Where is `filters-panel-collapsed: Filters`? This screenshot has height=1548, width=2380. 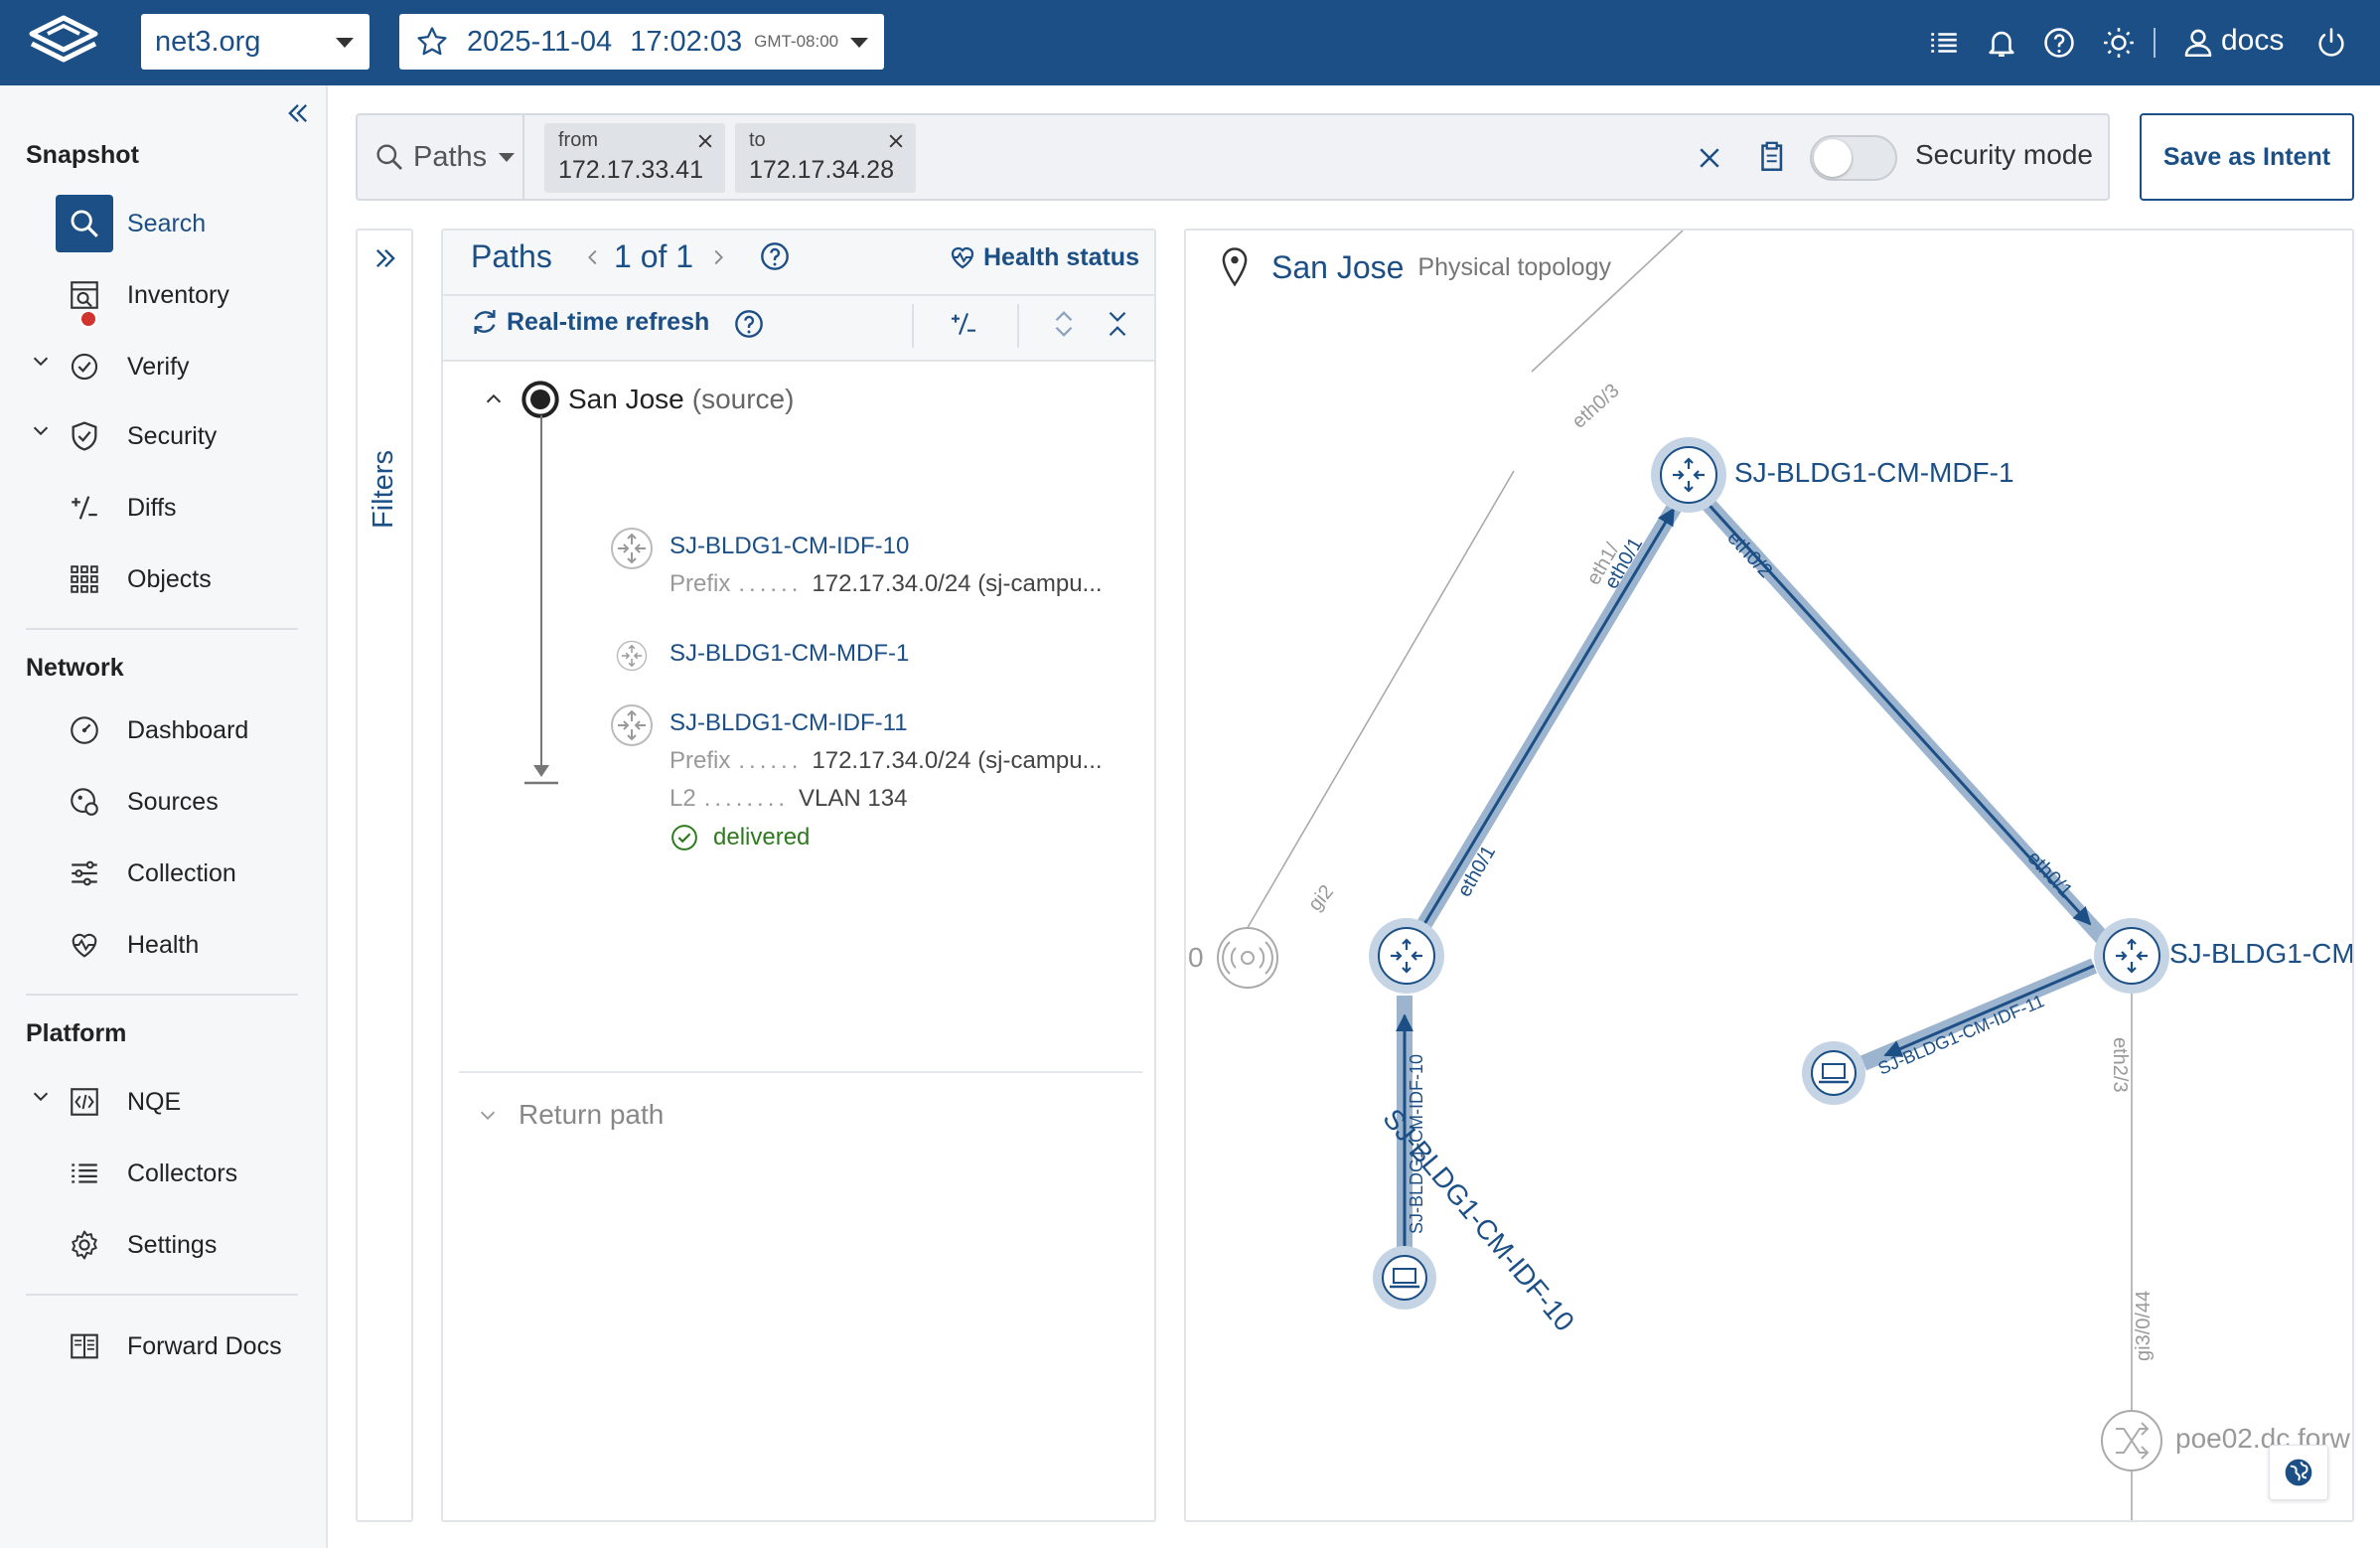 filters-panel-collapsed: Filters is located at coordinates (384, 875).